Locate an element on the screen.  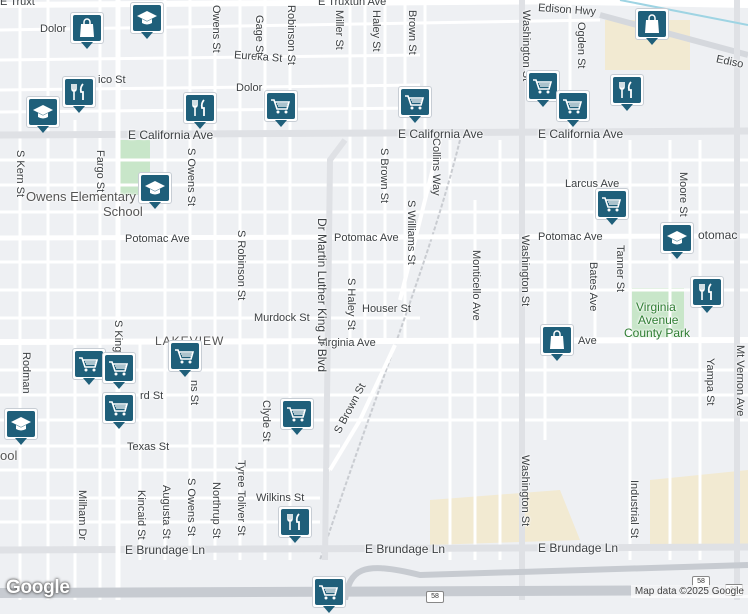
street-monticello: Monticello Ave is located at coordinates (476, 285).